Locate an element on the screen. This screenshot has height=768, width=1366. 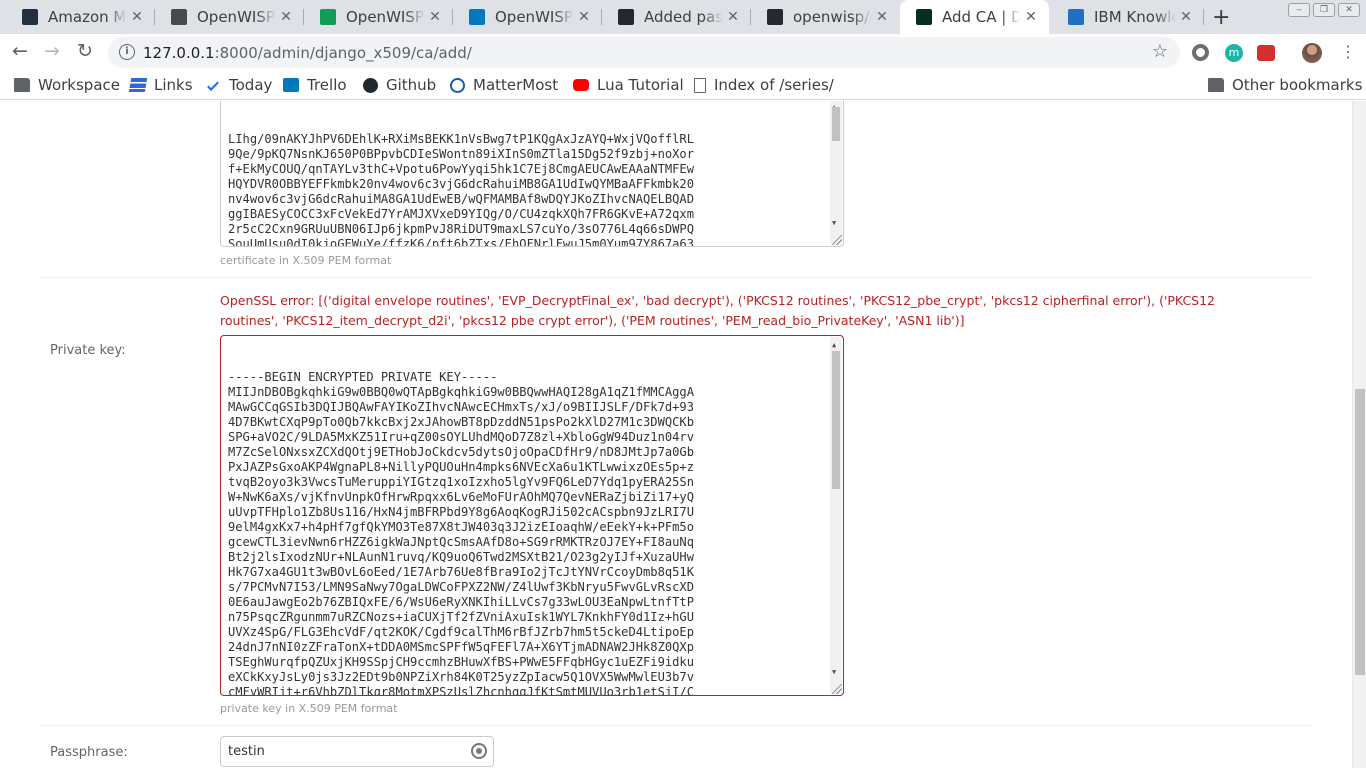
bookmark-item: Github is located at coordinates (399, 85).